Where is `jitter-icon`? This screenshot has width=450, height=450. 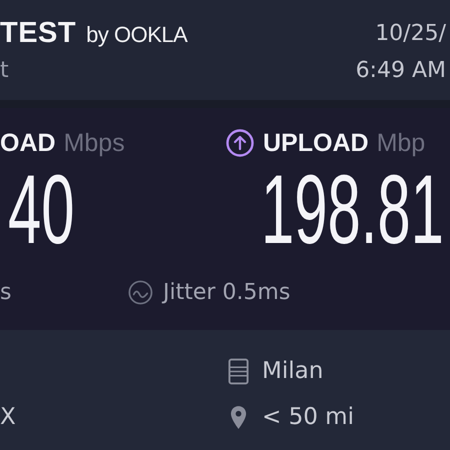 jitter-icon is located at coordinates (140, 292).